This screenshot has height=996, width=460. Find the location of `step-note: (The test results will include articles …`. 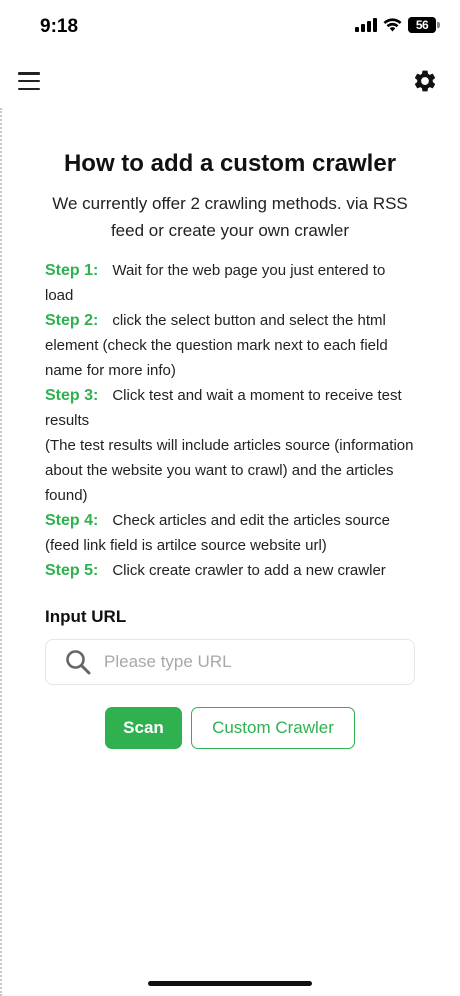

step-note: (The test results will include articles … is located at coordinates (229, 470).